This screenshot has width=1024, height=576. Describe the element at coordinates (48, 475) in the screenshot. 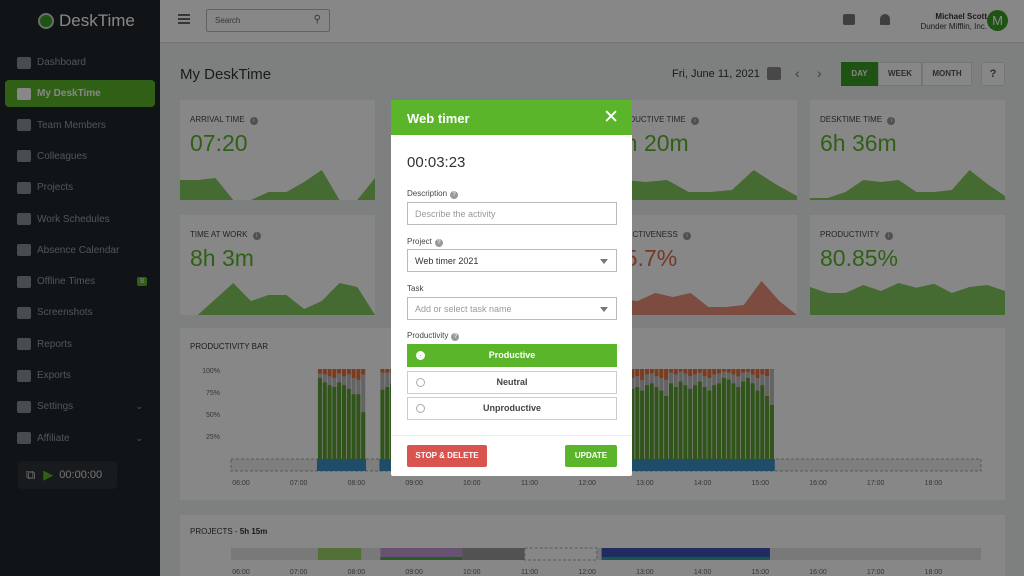

I see `play-icon: ▶` at that location.